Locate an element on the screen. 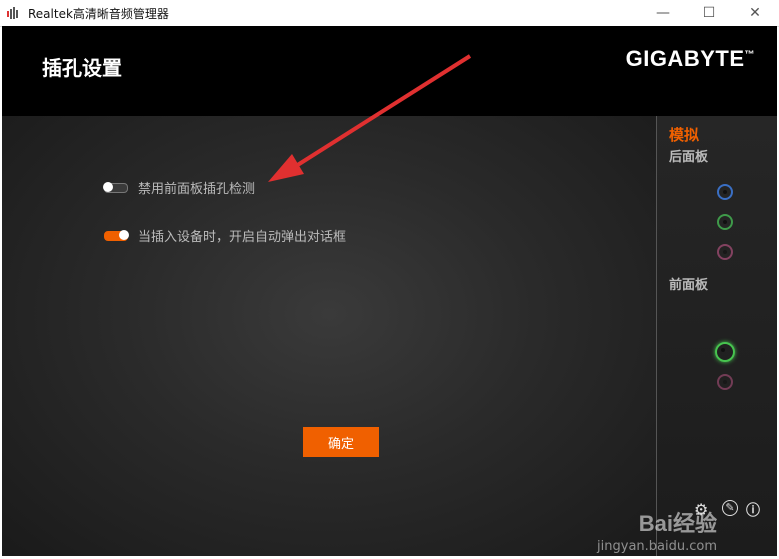 The width and height of the screenshot is (779, 559). maximize-button: ☐ is located at coordinates (709, 13).